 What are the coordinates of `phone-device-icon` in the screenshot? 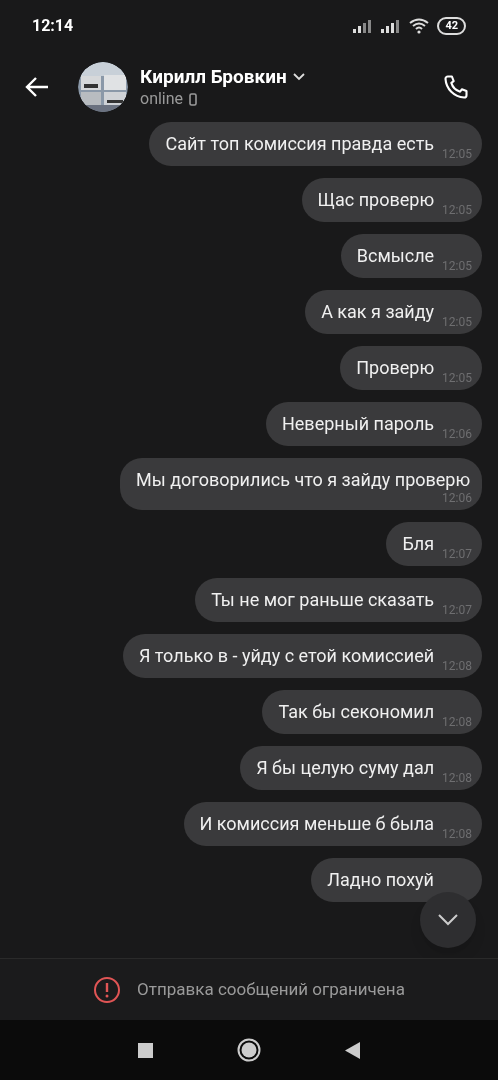 It's located at (193, 99).